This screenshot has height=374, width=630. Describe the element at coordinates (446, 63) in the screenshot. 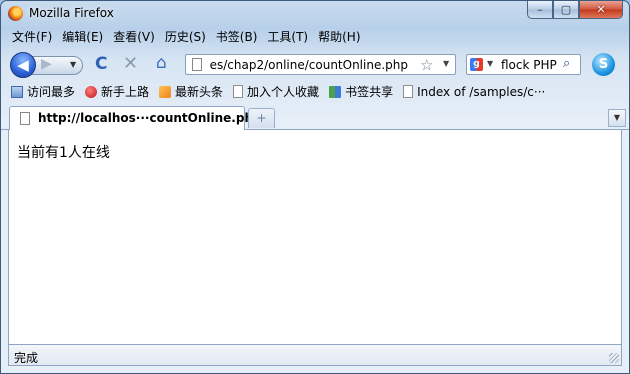

I see `url-dropdown-icon: ▼` at that location.